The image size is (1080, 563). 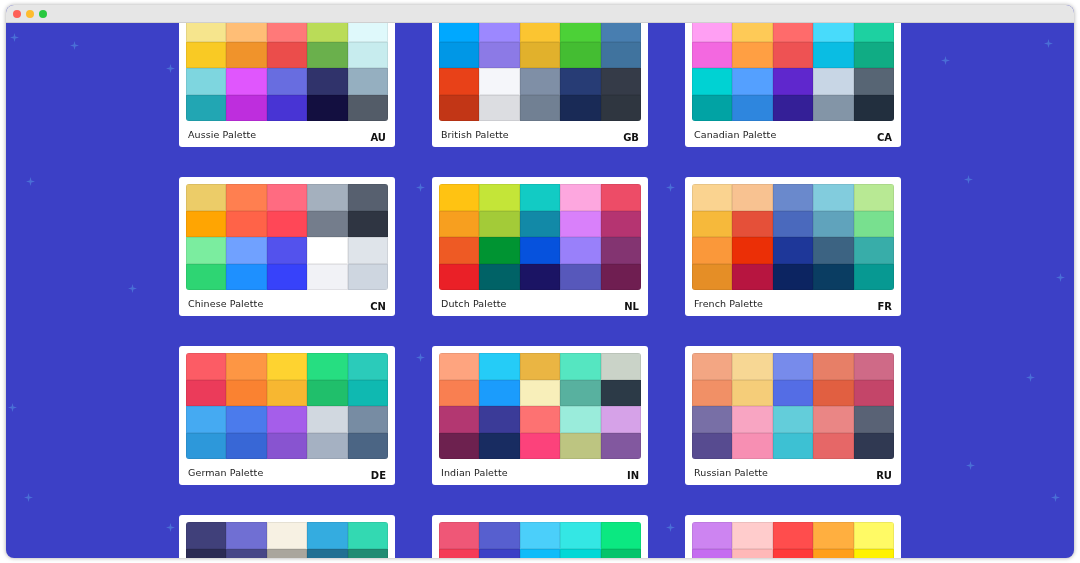 I want to click on country-code: NL, so click(x=631, y=306).